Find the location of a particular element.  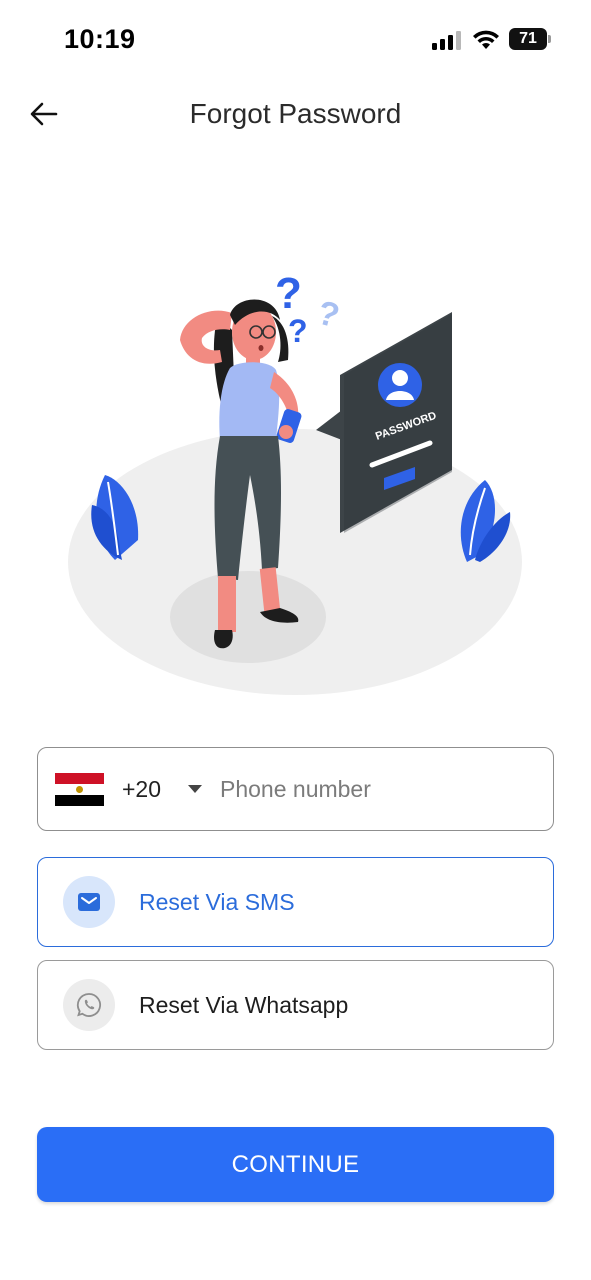

country-code: +20 is located at coordinates (148, 789).